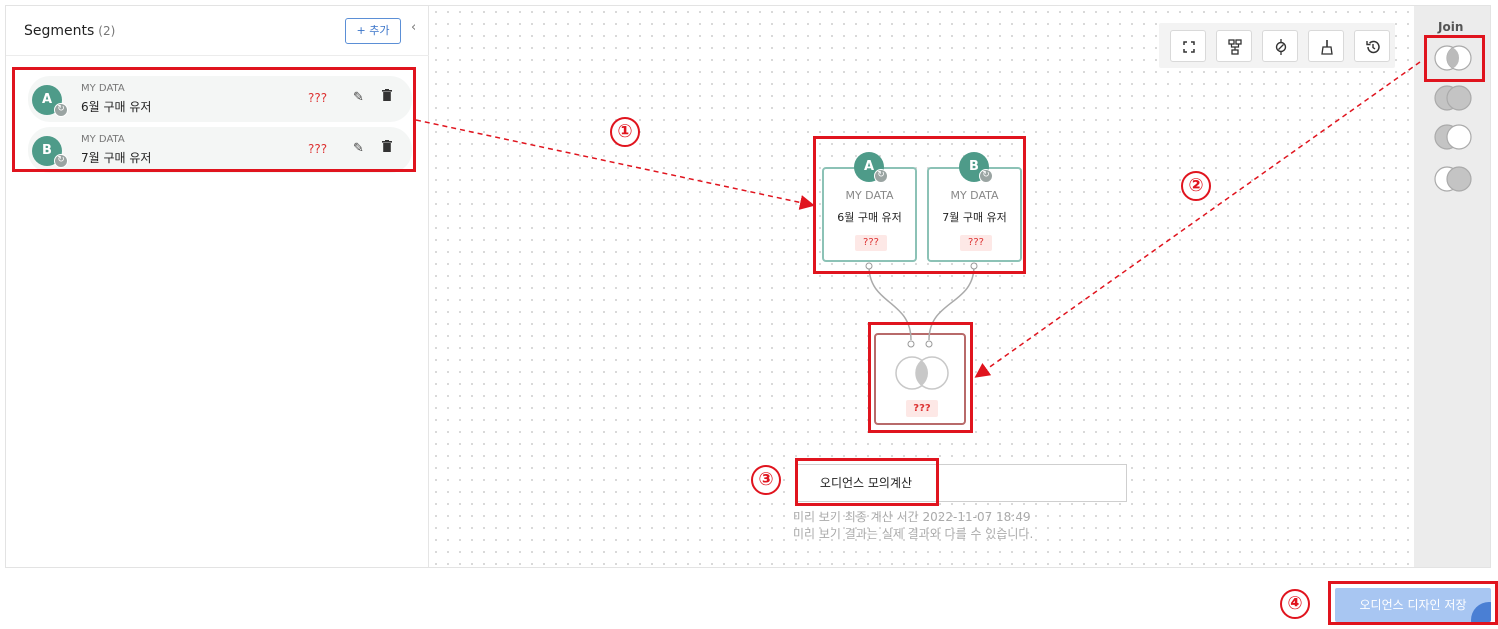 This screenshot has height=629, width=1498. I want to click on segments-title-label: Segments, so click(59, 31).